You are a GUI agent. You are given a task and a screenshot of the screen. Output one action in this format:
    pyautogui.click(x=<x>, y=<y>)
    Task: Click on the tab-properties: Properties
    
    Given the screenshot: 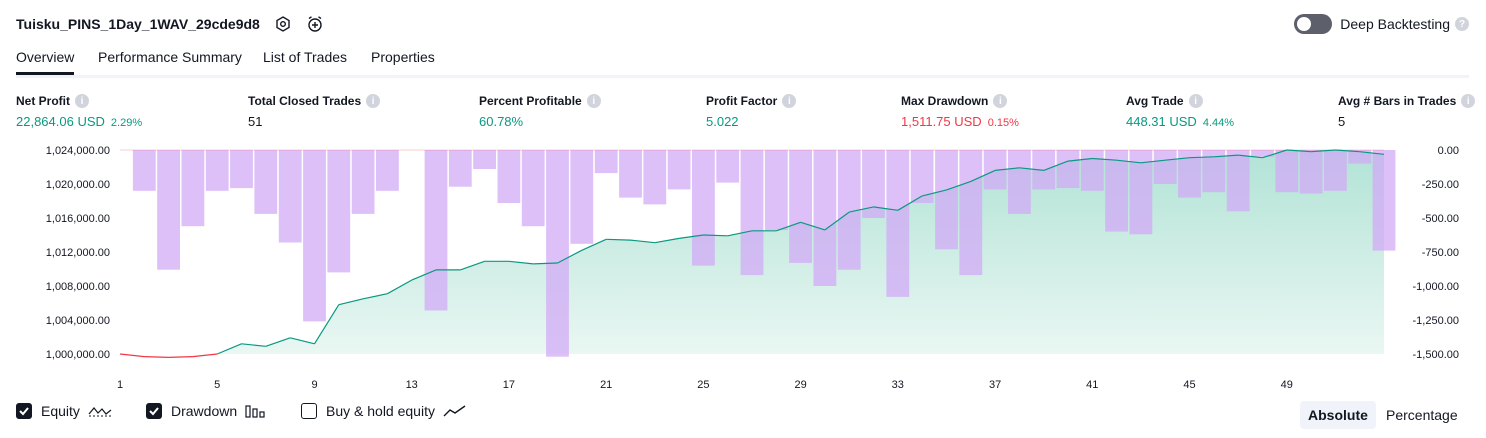 What is the action you would take?
    pyautogui.click(x=403, y=61)
    